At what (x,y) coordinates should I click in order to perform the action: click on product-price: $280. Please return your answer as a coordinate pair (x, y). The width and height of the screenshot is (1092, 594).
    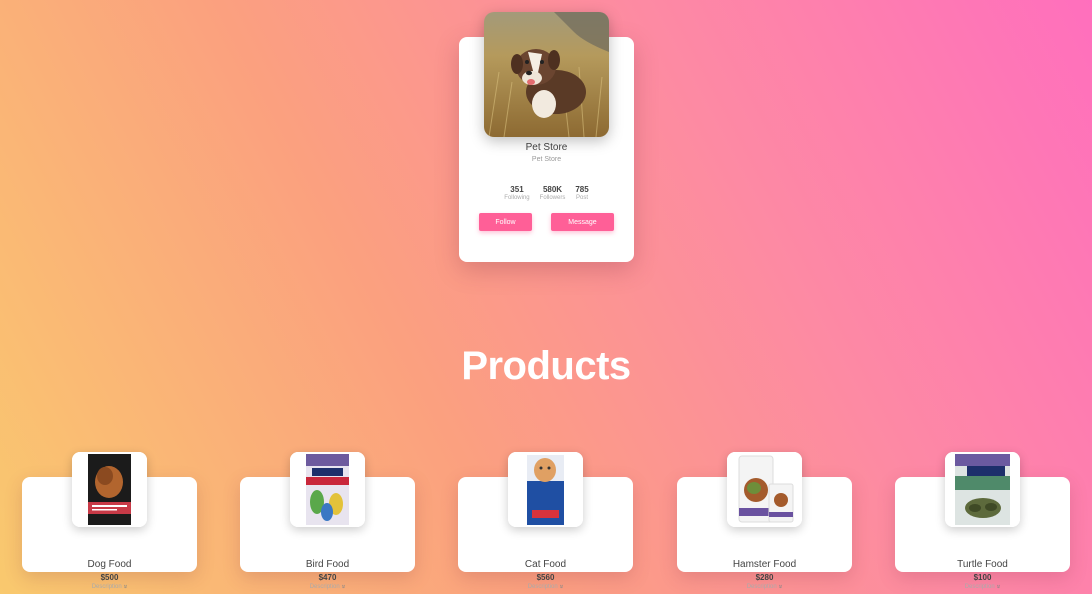
    Looking at the image, I should click on (764, 577).